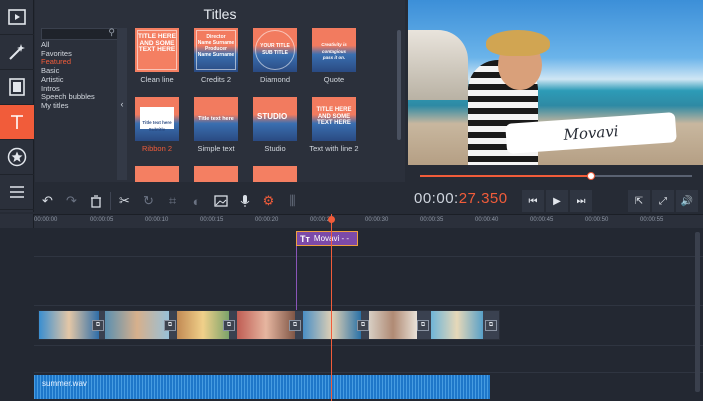  I want to click on image-button, so click(220, 201).